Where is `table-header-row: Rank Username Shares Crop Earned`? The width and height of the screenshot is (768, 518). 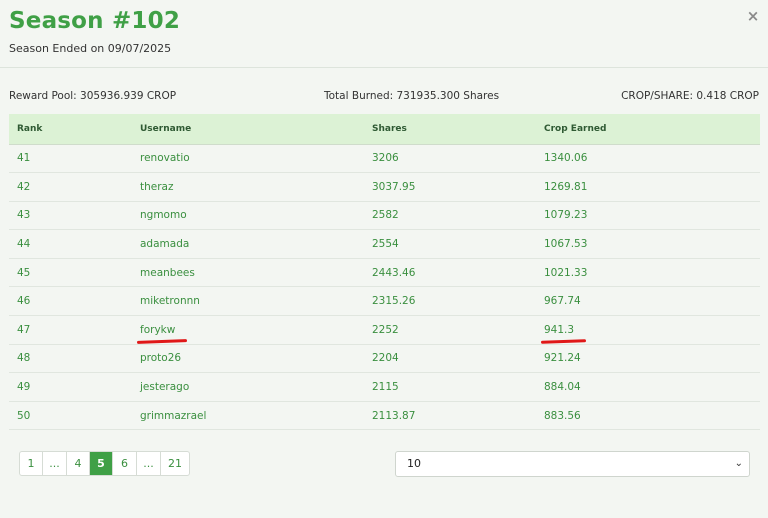
table-header-row: Rank Username Shares Crop Earned is located at coordinates (384, 129).